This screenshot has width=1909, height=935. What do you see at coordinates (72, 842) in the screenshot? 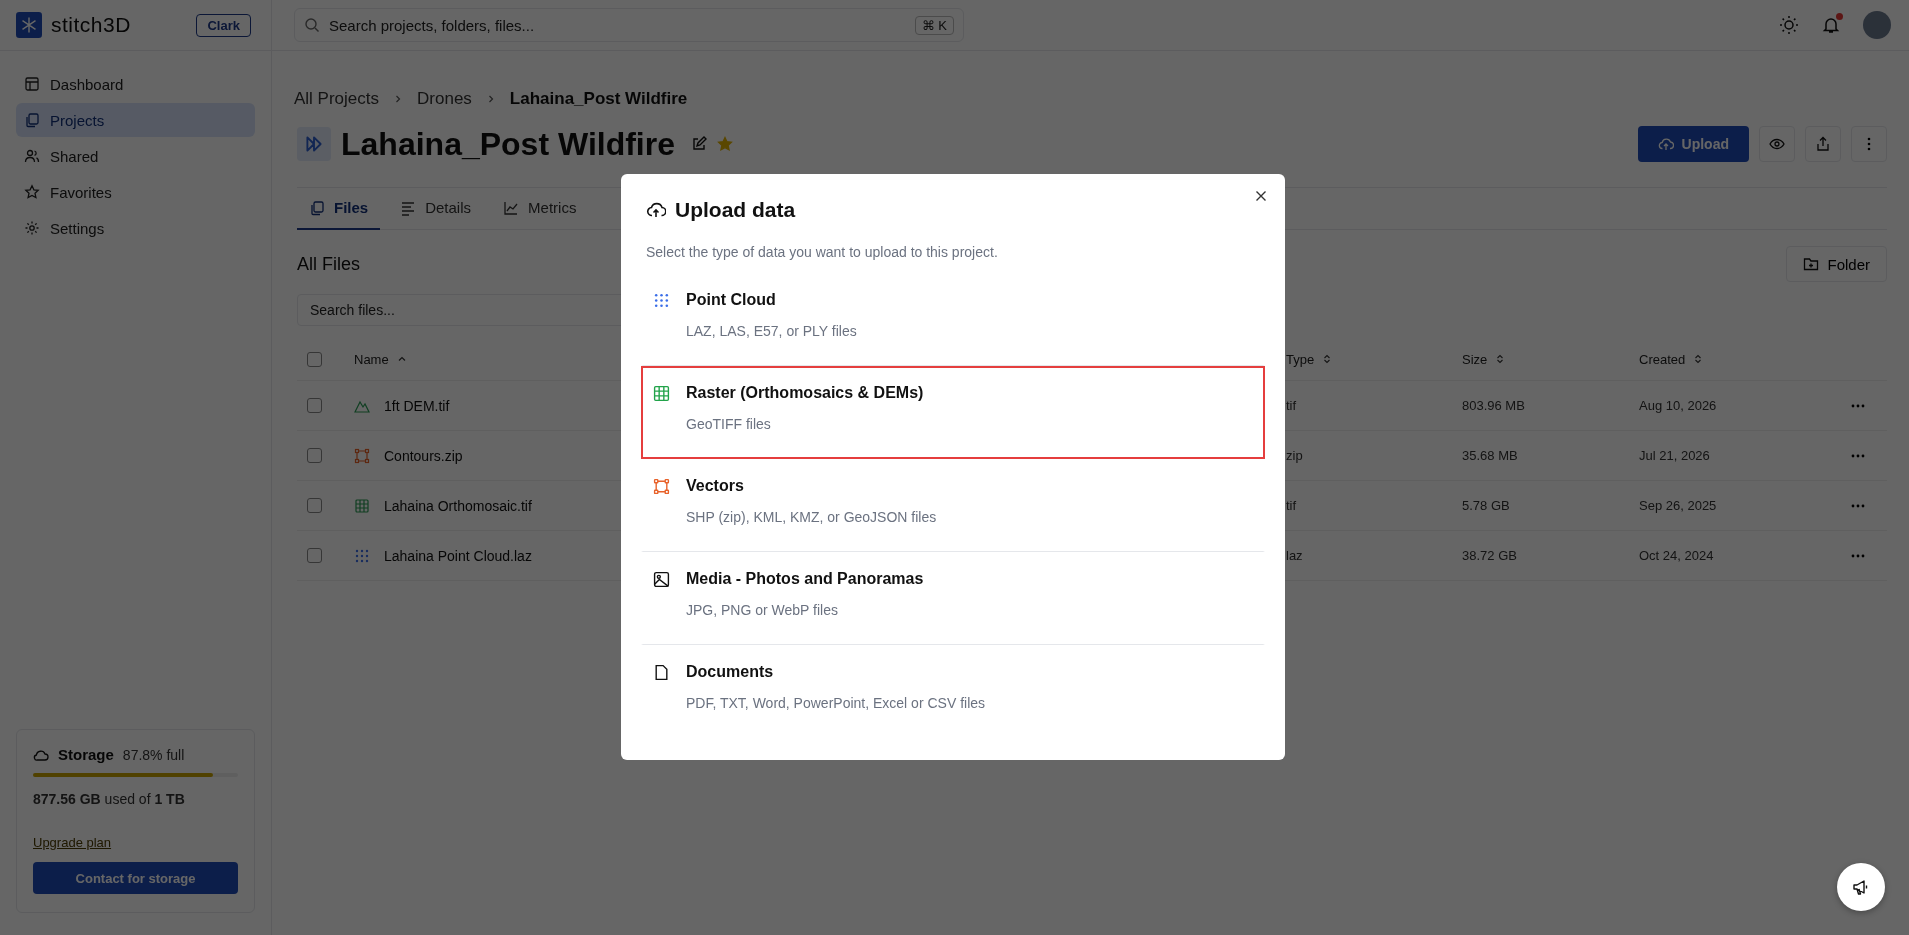
I see `upgrade-link: Upgrade plan` at bounding box center [72, 842].